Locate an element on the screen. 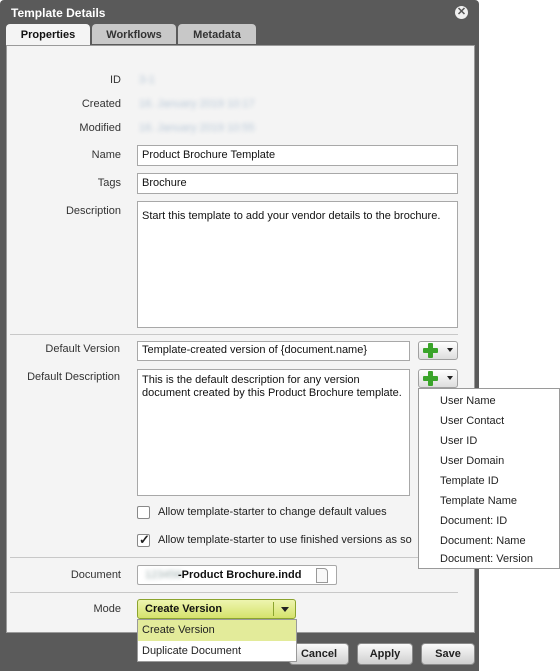 This screenshot has width=560, height=671. tags-label: Tags is located at coordinates (109, 183).